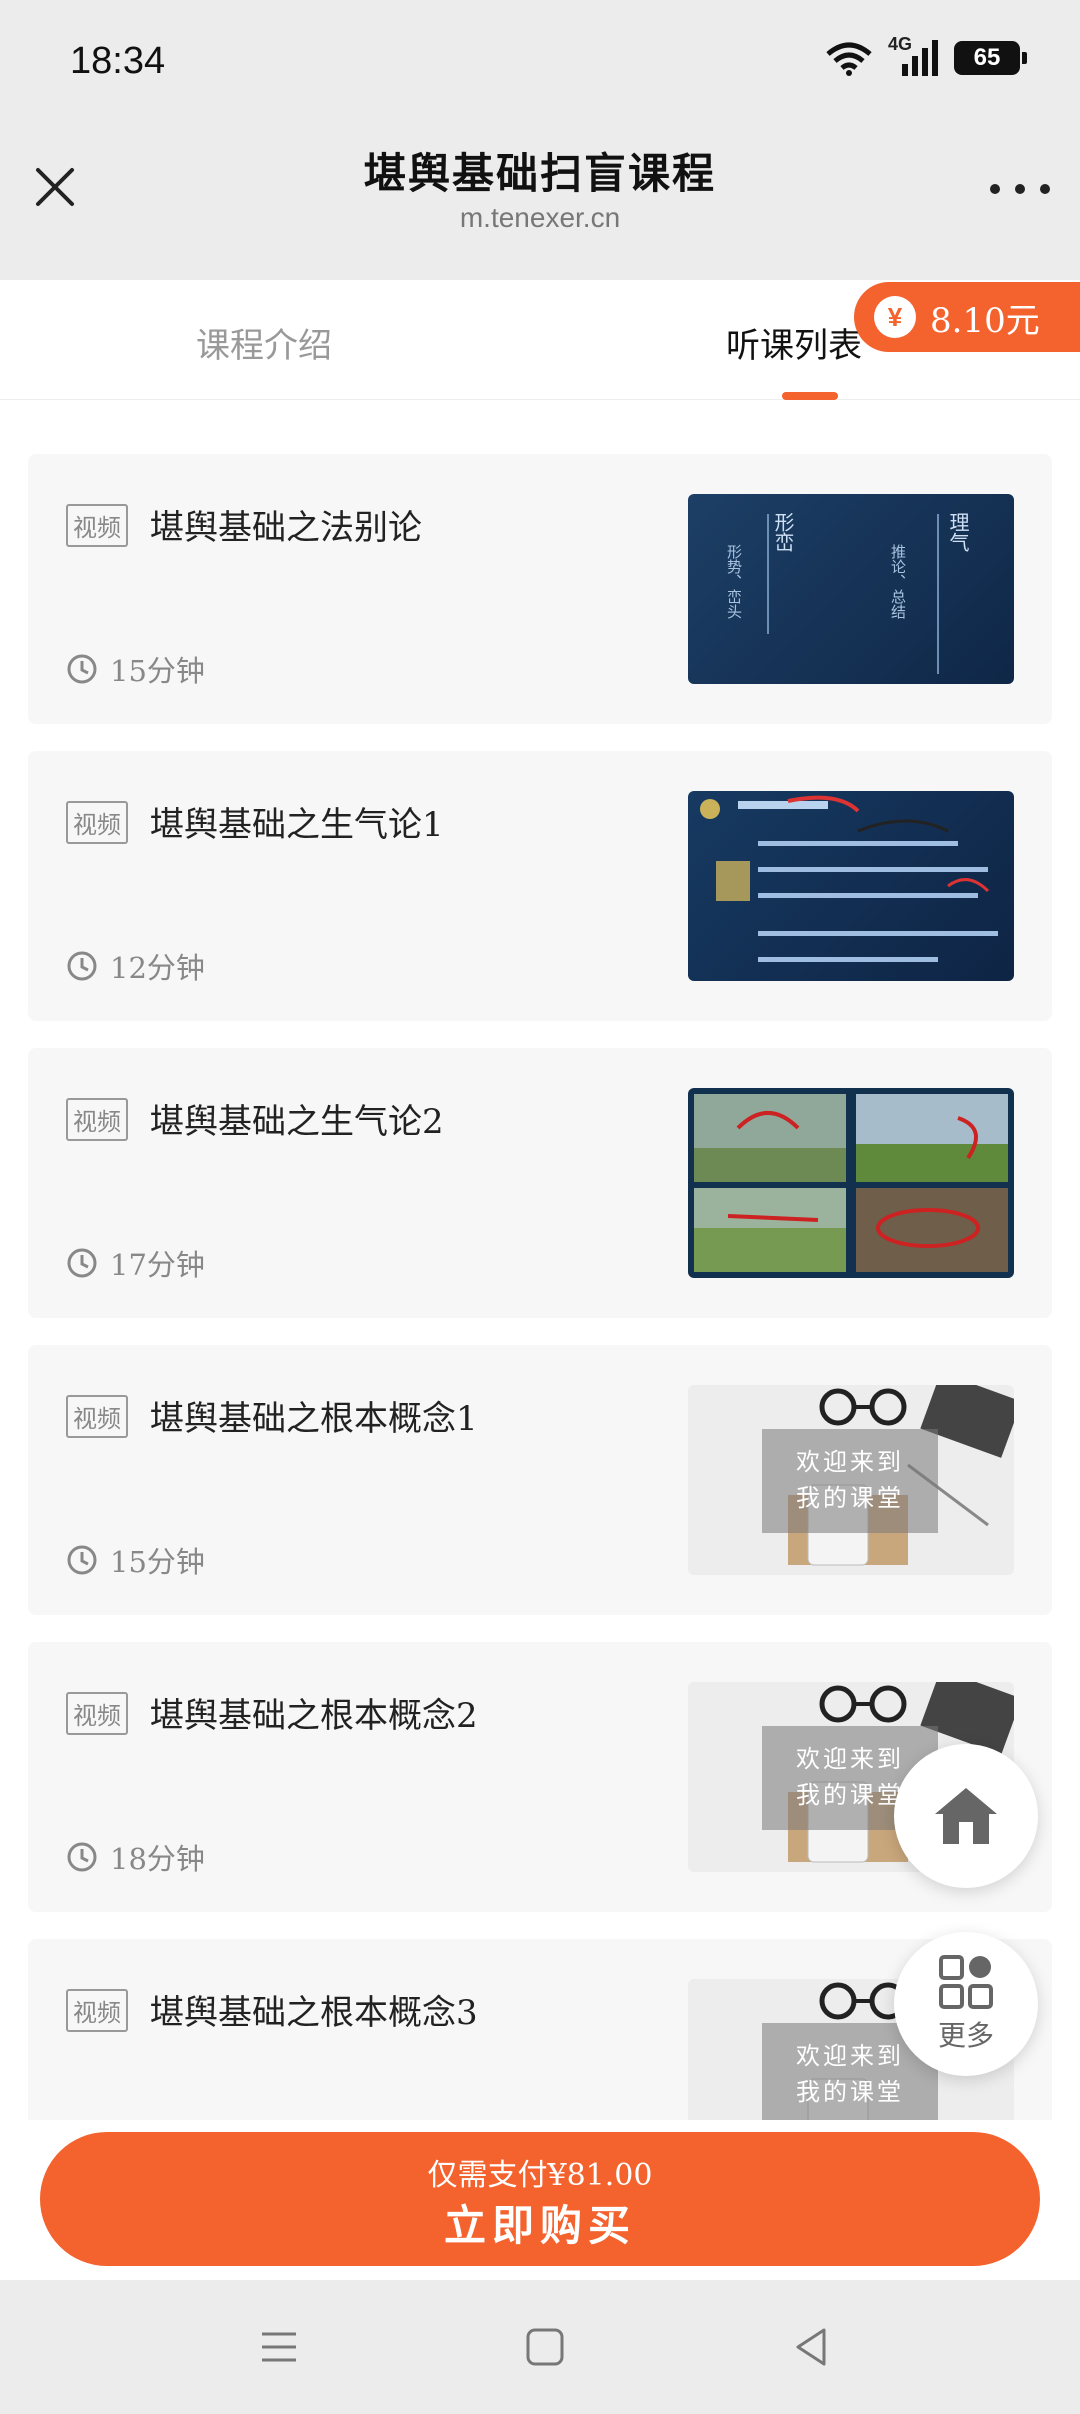  Describe the element at coordinates (297, 1122) in the screenshot. I see `lesson-title: 堪舆基础之生气论2` at that location.